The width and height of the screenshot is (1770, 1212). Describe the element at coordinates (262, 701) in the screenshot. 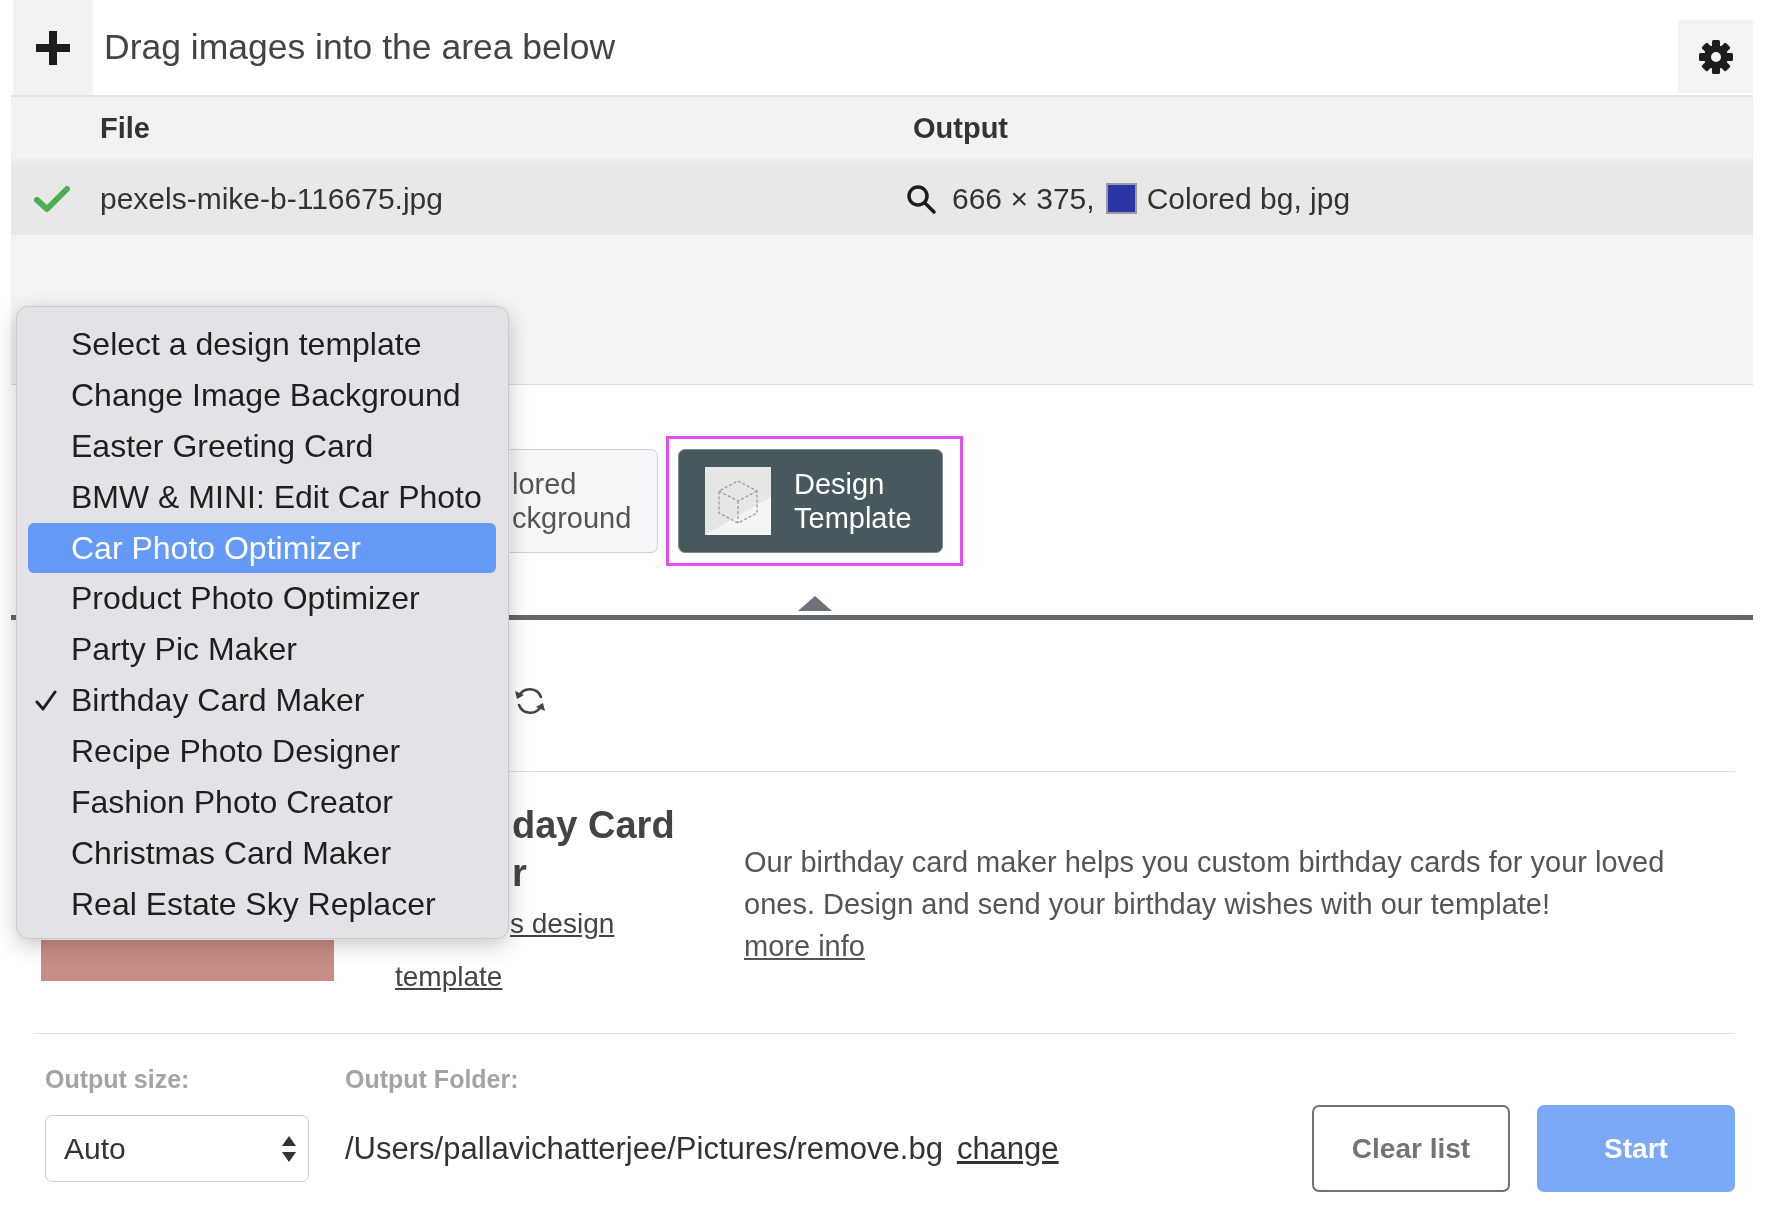

I see `menu-item: Birthday Card Maker` at that location.